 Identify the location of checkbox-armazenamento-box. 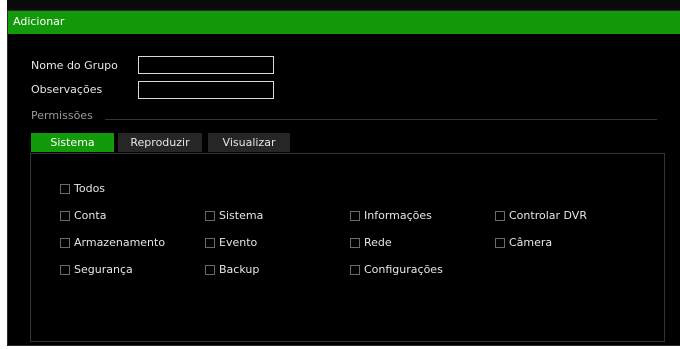
(65, 242).